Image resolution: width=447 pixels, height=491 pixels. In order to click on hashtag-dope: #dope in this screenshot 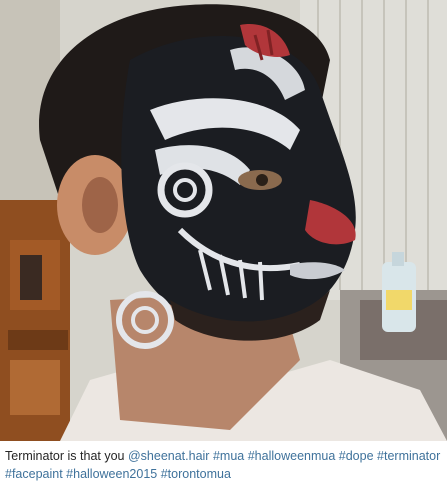, I will do `click(356, 456)`.